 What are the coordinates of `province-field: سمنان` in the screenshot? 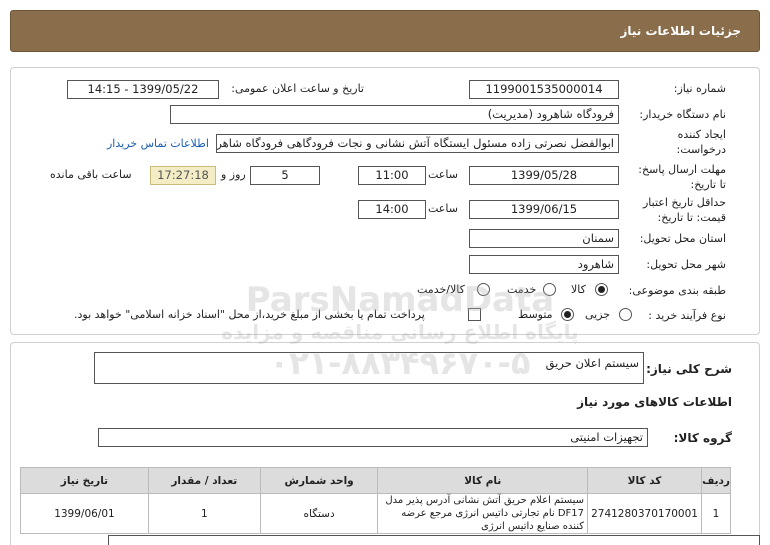 It's located at (544, 238).